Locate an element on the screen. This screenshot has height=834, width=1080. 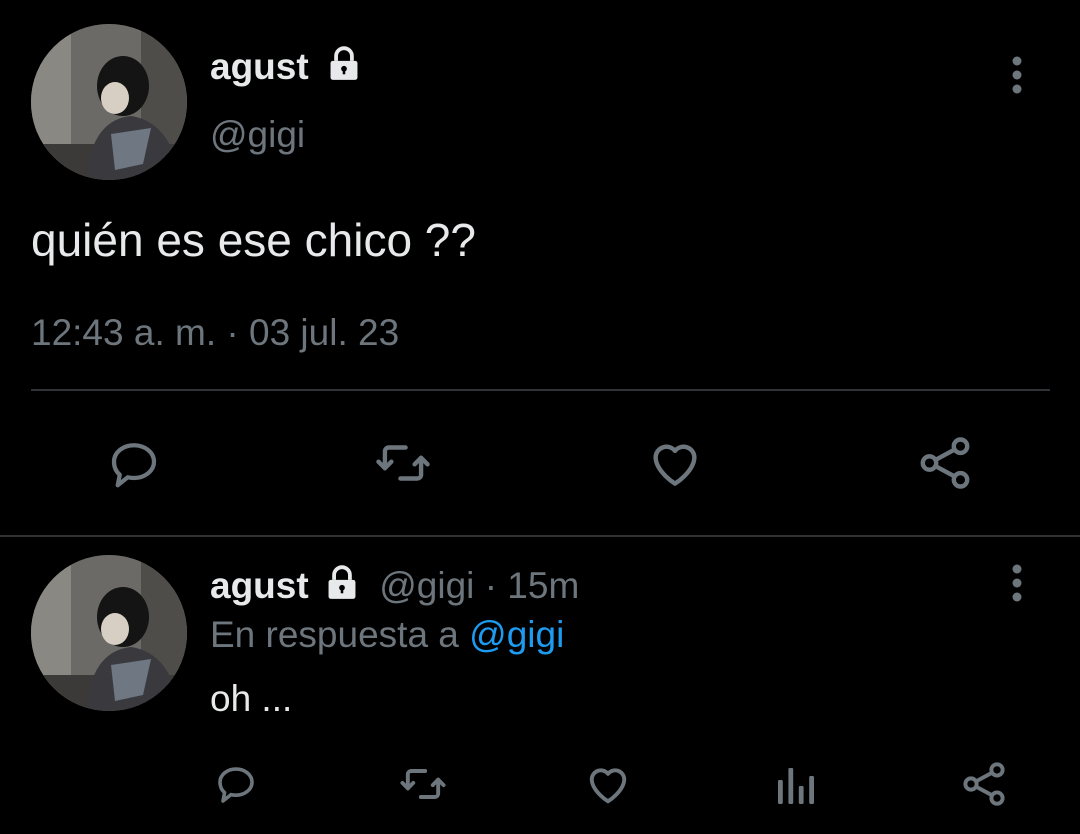
reply-header: agust @gigi · 15m is located at coordinates (394, 586).